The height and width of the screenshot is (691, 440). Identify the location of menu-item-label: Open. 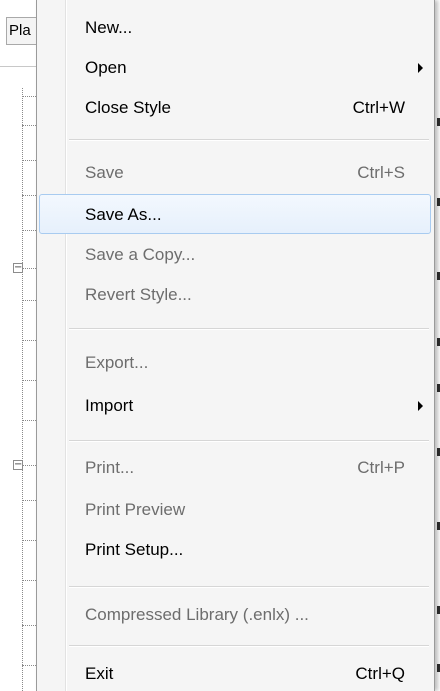
(106, 67).